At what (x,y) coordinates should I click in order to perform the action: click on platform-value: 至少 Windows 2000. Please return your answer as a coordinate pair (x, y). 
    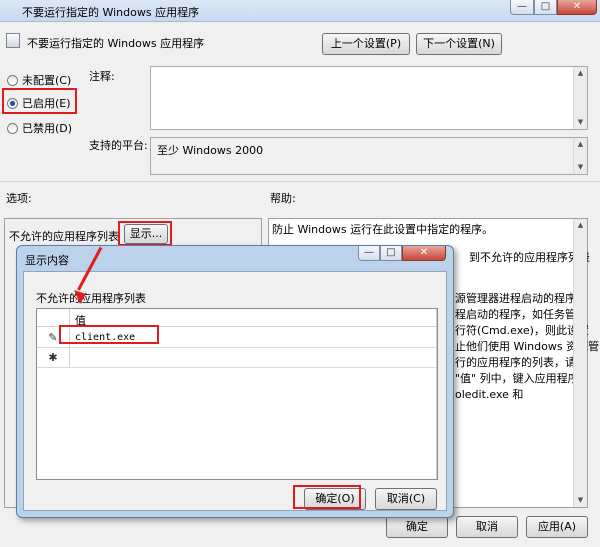
    Looking at the image, I should click on (210, 150).